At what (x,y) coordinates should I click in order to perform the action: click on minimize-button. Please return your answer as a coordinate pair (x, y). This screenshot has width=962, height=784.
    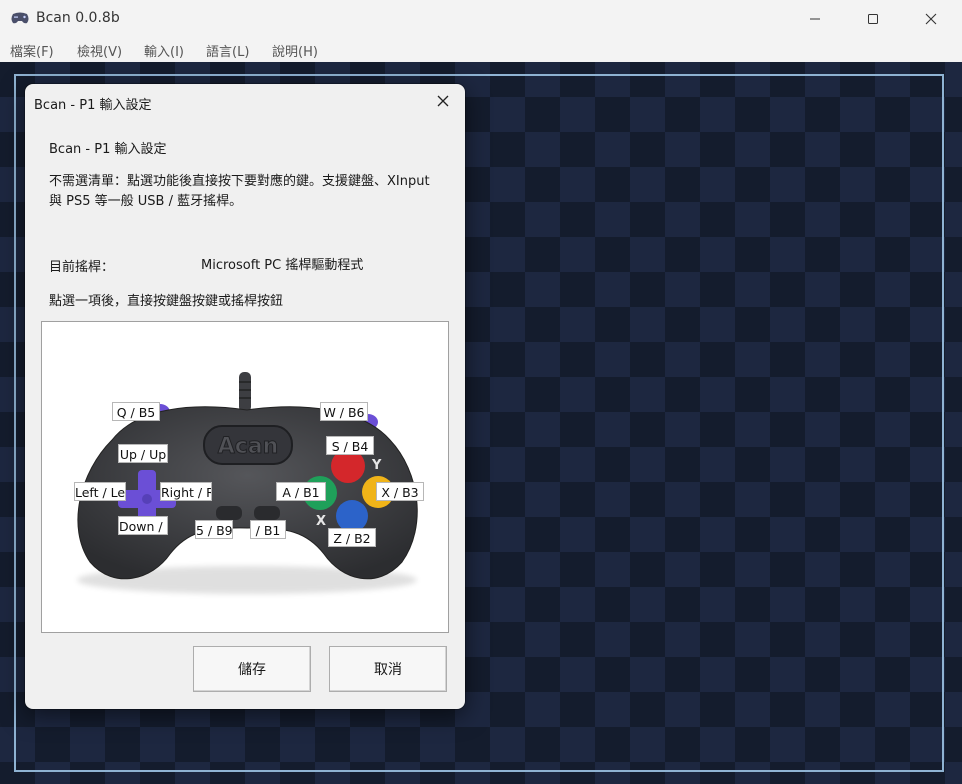
    Looking at the image, I should click on (815, 19).